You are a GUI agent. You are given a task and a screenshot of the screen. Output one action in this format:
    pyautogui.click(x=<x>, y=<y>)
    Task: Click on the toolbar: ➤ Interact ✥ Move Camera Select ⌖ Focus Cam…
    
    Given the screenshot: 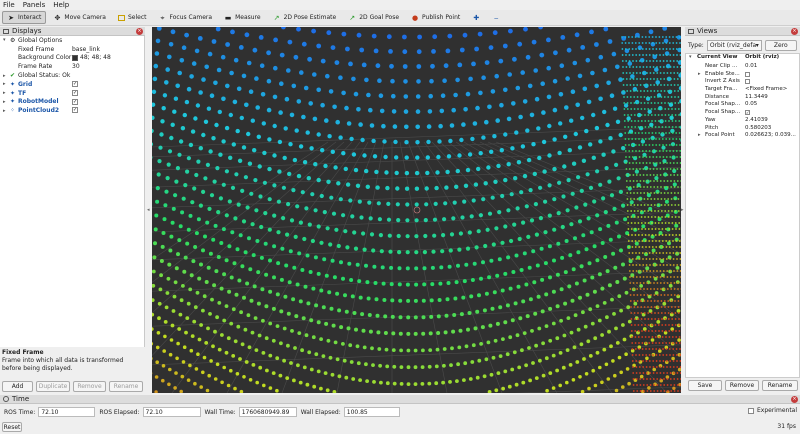 What is the action you would take?
    pyautogui.click(x=400, y=18)
    